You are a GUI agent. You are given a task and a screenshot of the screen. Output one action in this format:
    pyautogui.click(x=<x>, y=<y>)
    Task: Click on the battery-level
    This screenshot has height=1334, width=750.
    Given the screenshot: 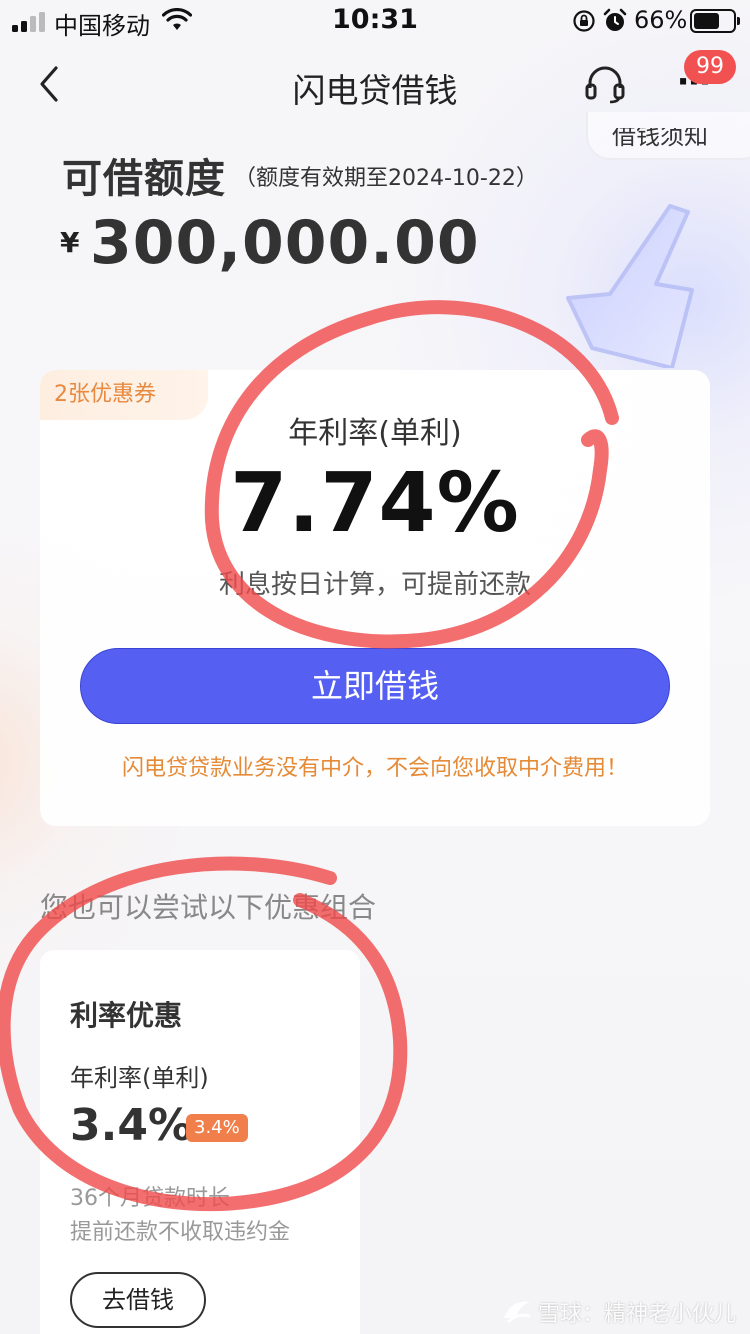 What is the action you would take?
    pyautogui.click(x=706, y=21)
    